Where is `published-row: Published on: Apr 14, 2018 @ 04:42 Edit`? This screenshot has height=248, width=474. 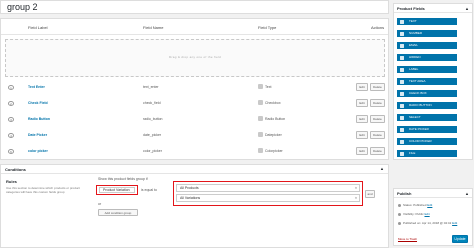
published-row: Published on: Apr 14, 2018 @ 04:42 Edit is located at coordinates (427, 223).